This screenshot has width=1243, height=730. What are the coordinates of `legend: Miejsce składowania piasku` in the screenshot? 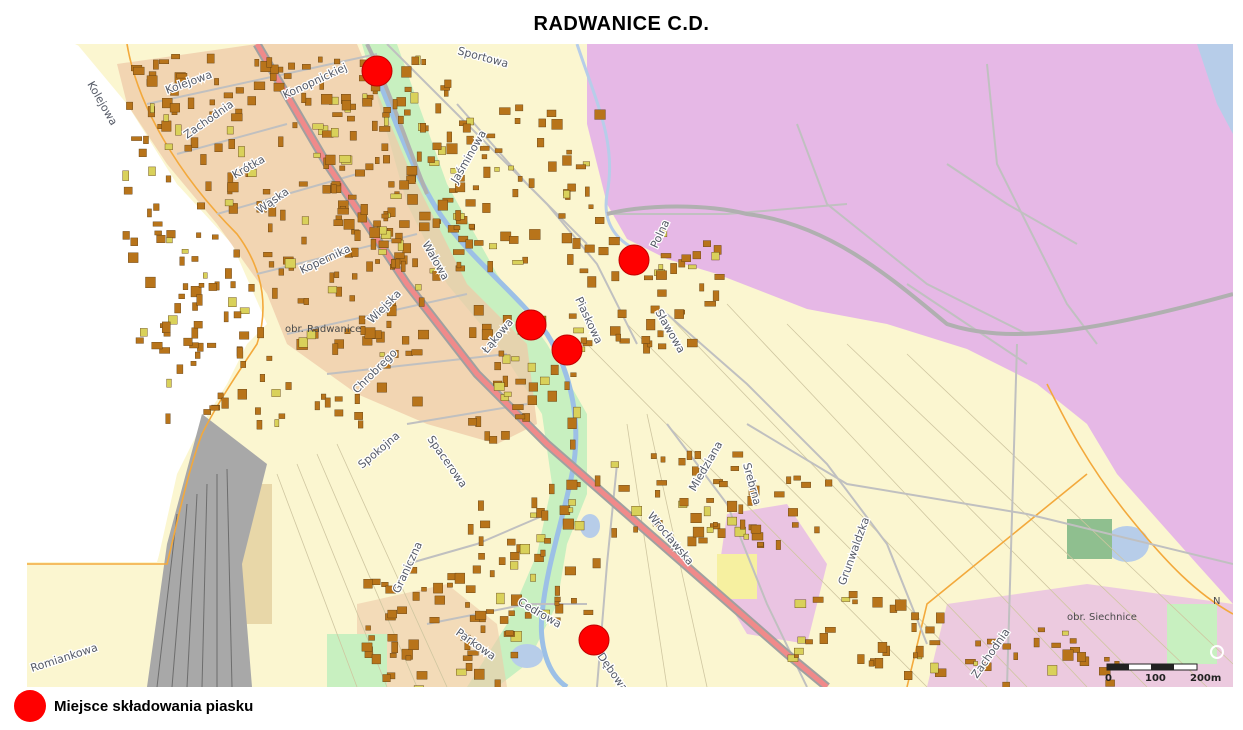 It's located at (133, 706).